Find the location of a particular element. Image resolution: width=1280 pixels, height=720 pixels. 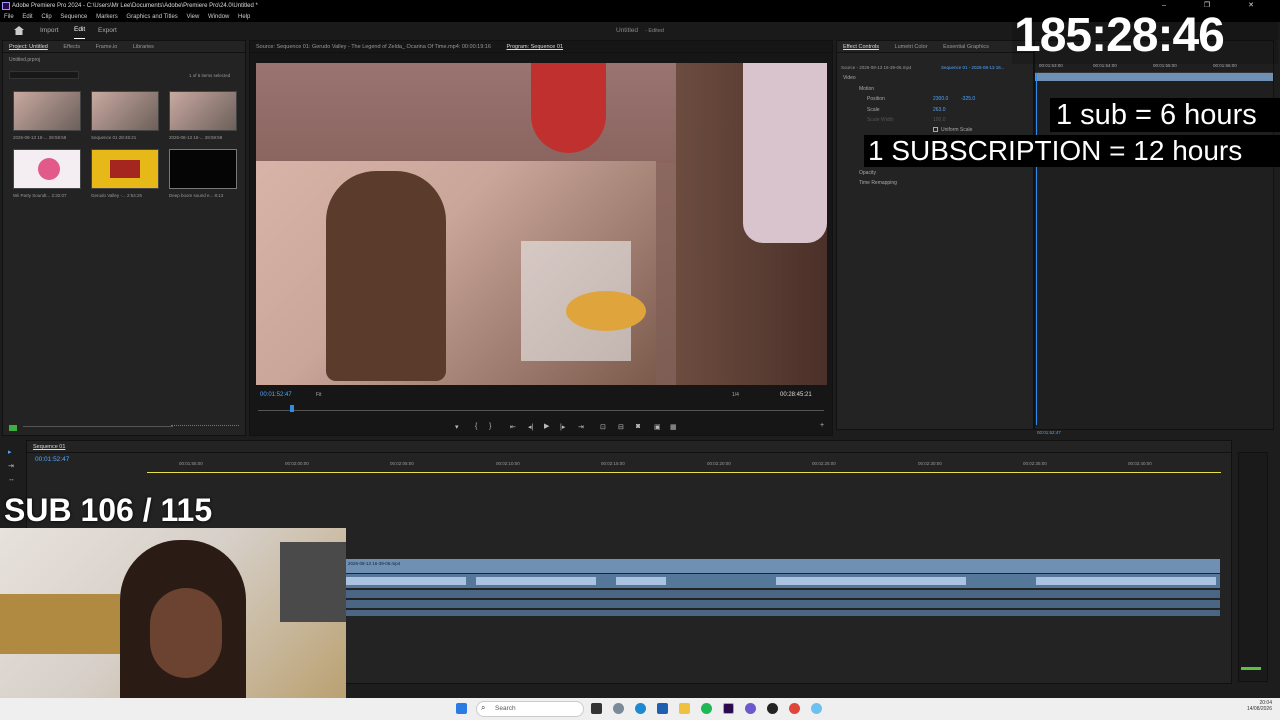

media-thumbnail-selected is located at coordinates (203, 169).